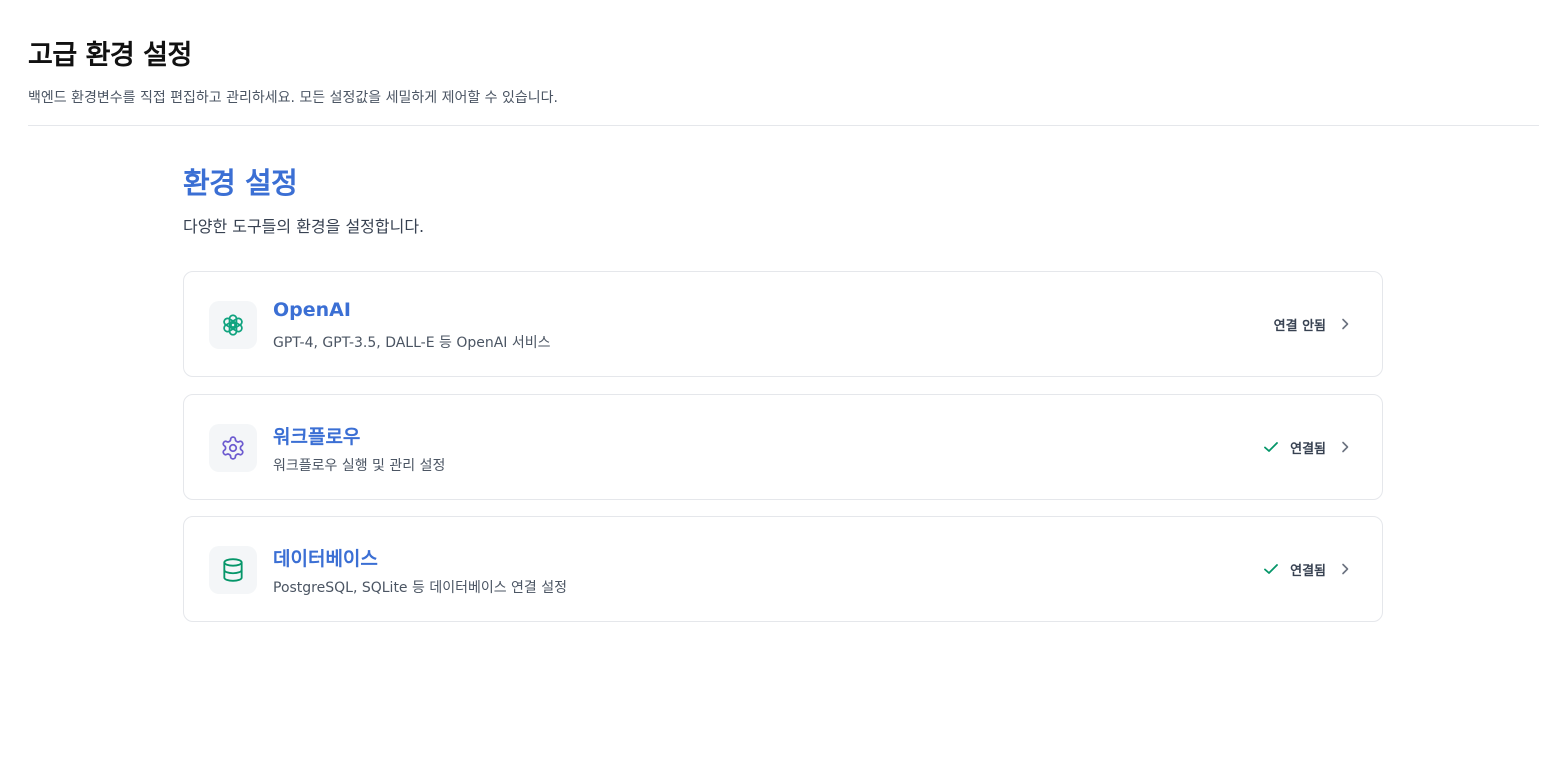 The width and height of the screenshot is (1566, 758). Describe the element at coordinates (325, 559) in the screenshot. I see `card-title: 데이터베이스` at that location.